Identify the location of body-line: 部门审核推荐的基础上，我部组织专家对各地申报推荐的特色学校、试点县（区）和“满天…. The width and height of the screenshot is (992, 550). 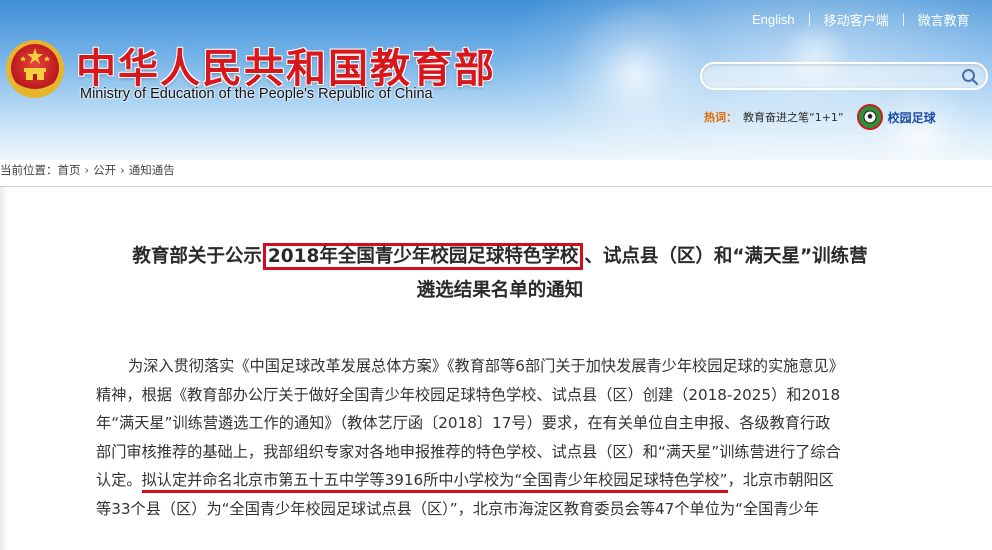
(468, 451).